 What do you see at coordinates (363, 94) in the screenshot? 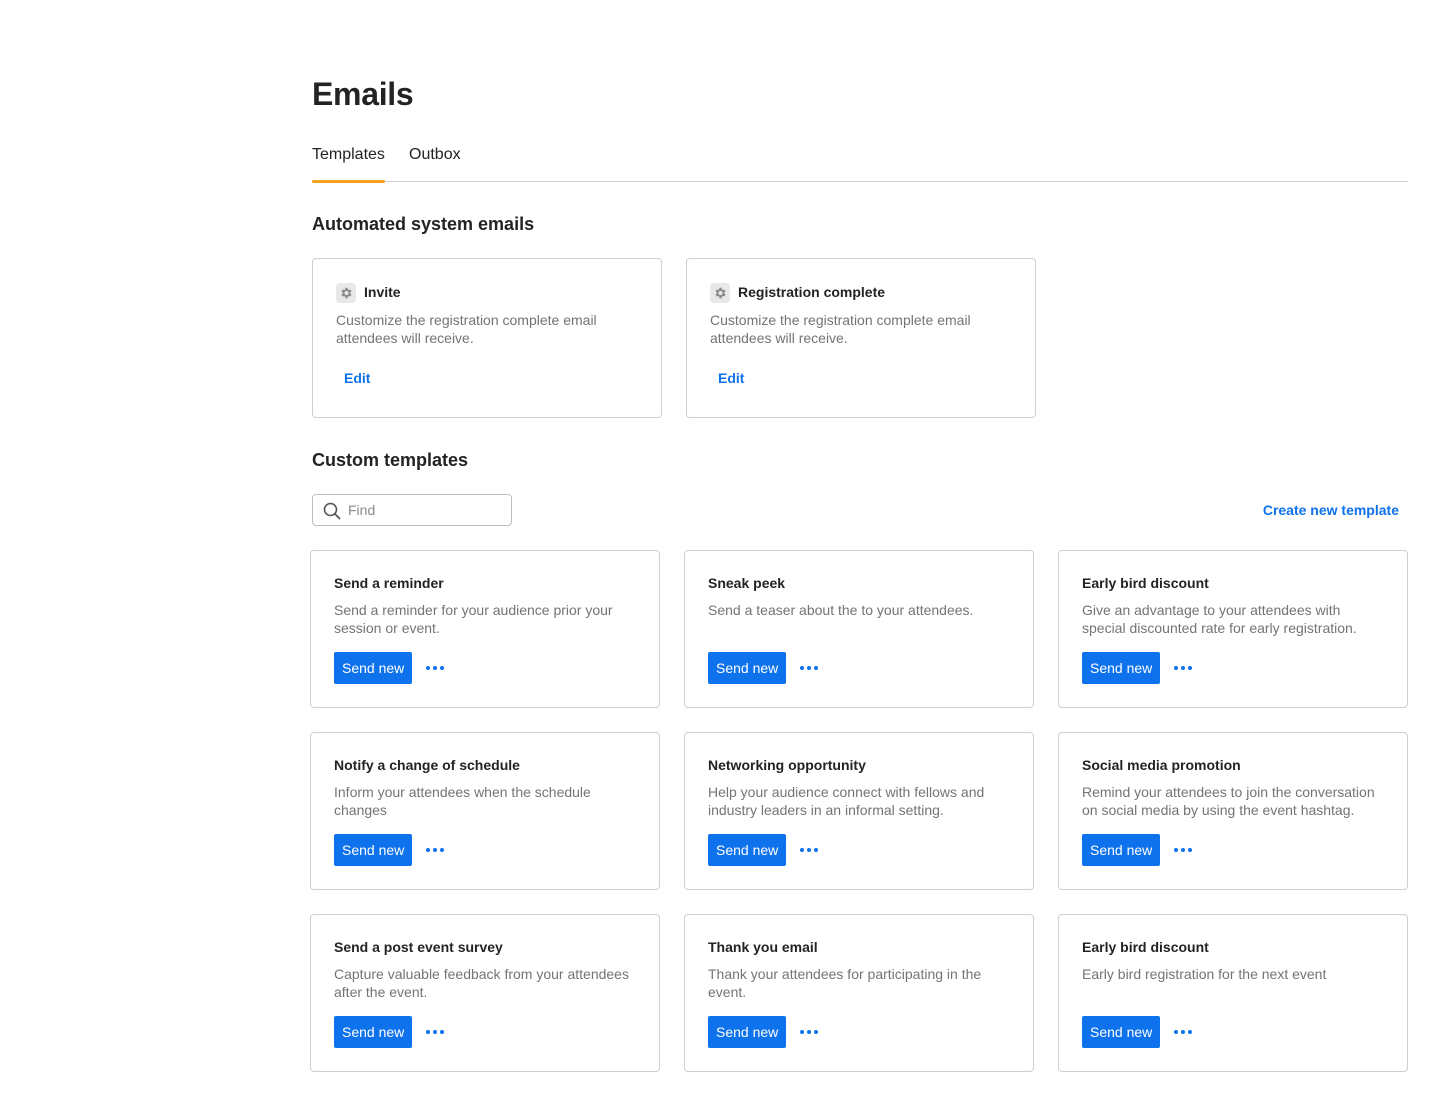
I see `page-title: Emails` at bounding box center [363, 94].